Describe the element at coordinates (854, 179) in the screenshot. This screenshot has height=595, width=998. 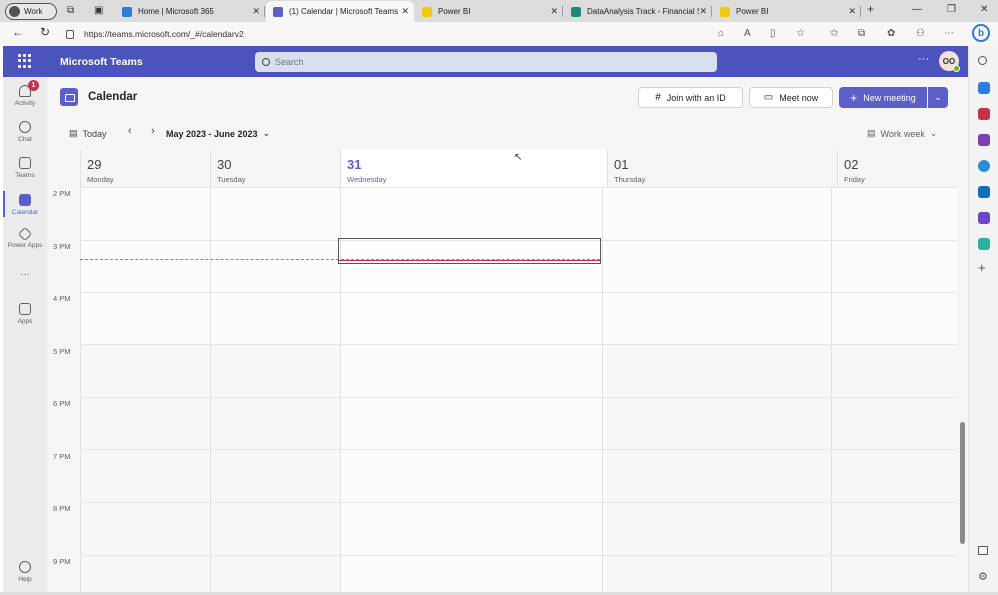
I see `day-name: Friday` at that location.